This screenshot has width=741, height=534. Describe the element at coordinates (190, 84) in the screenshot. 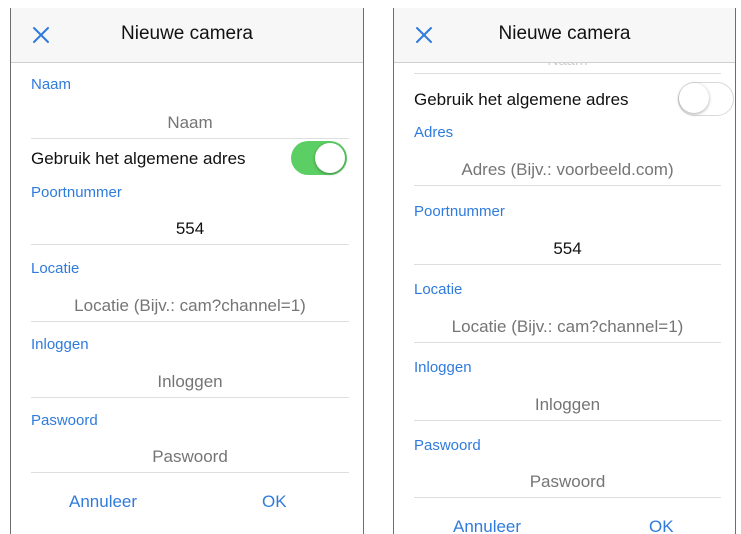

I see `naam-group: Naam` at that location.